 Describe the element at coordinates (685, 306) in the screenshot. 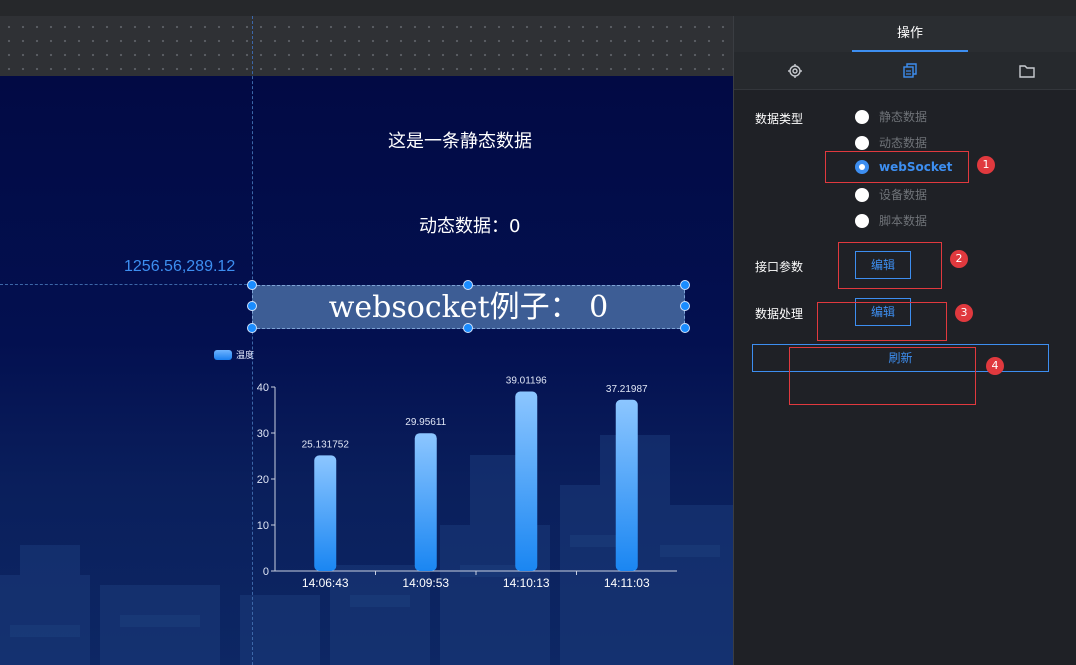

I see `resize-handle-right` at that location.